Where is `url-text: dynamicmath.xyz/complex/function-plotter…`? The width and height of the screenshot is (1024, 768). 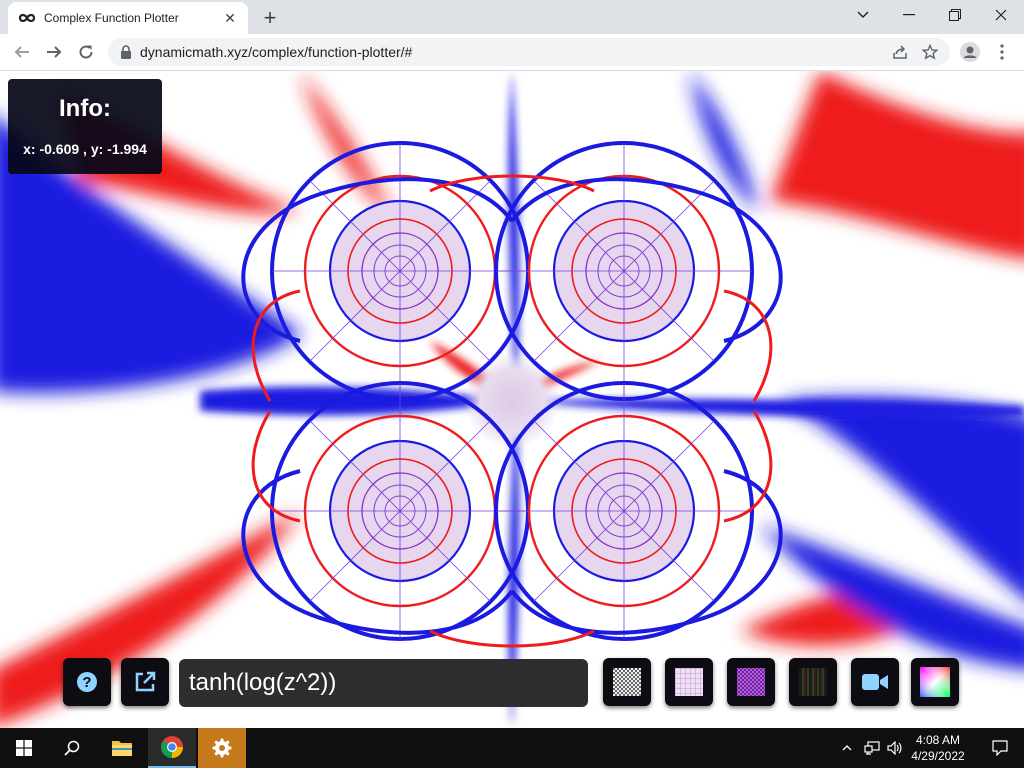 url-text: dynamicmath.xyz/complex/function-plotter… is located at coordinates (276, 52).